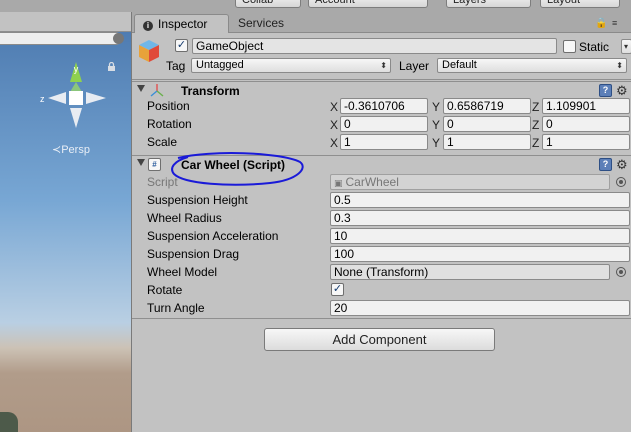 The height and width of the screenshot is (432, 631). What do you see at coordinates (480, 308) in the screenshot?
I see `turn-angle-field: 20` at bounding box center [480, 308].